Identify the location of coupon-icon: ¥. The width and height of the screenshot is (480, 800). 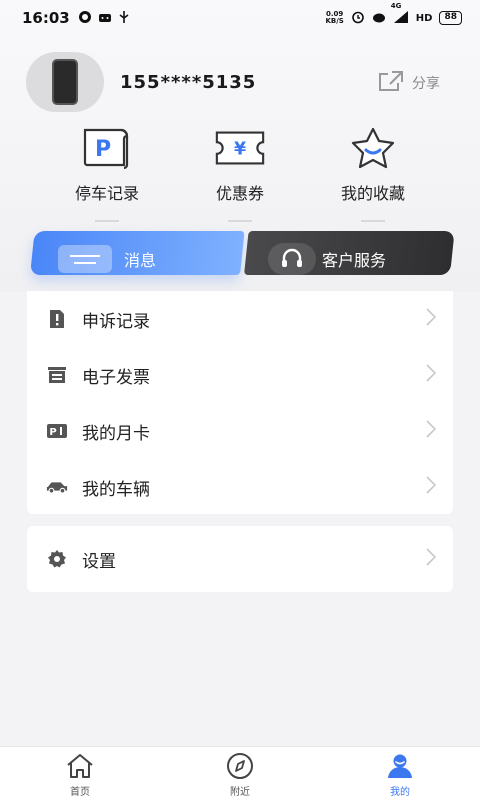
(240, 148).